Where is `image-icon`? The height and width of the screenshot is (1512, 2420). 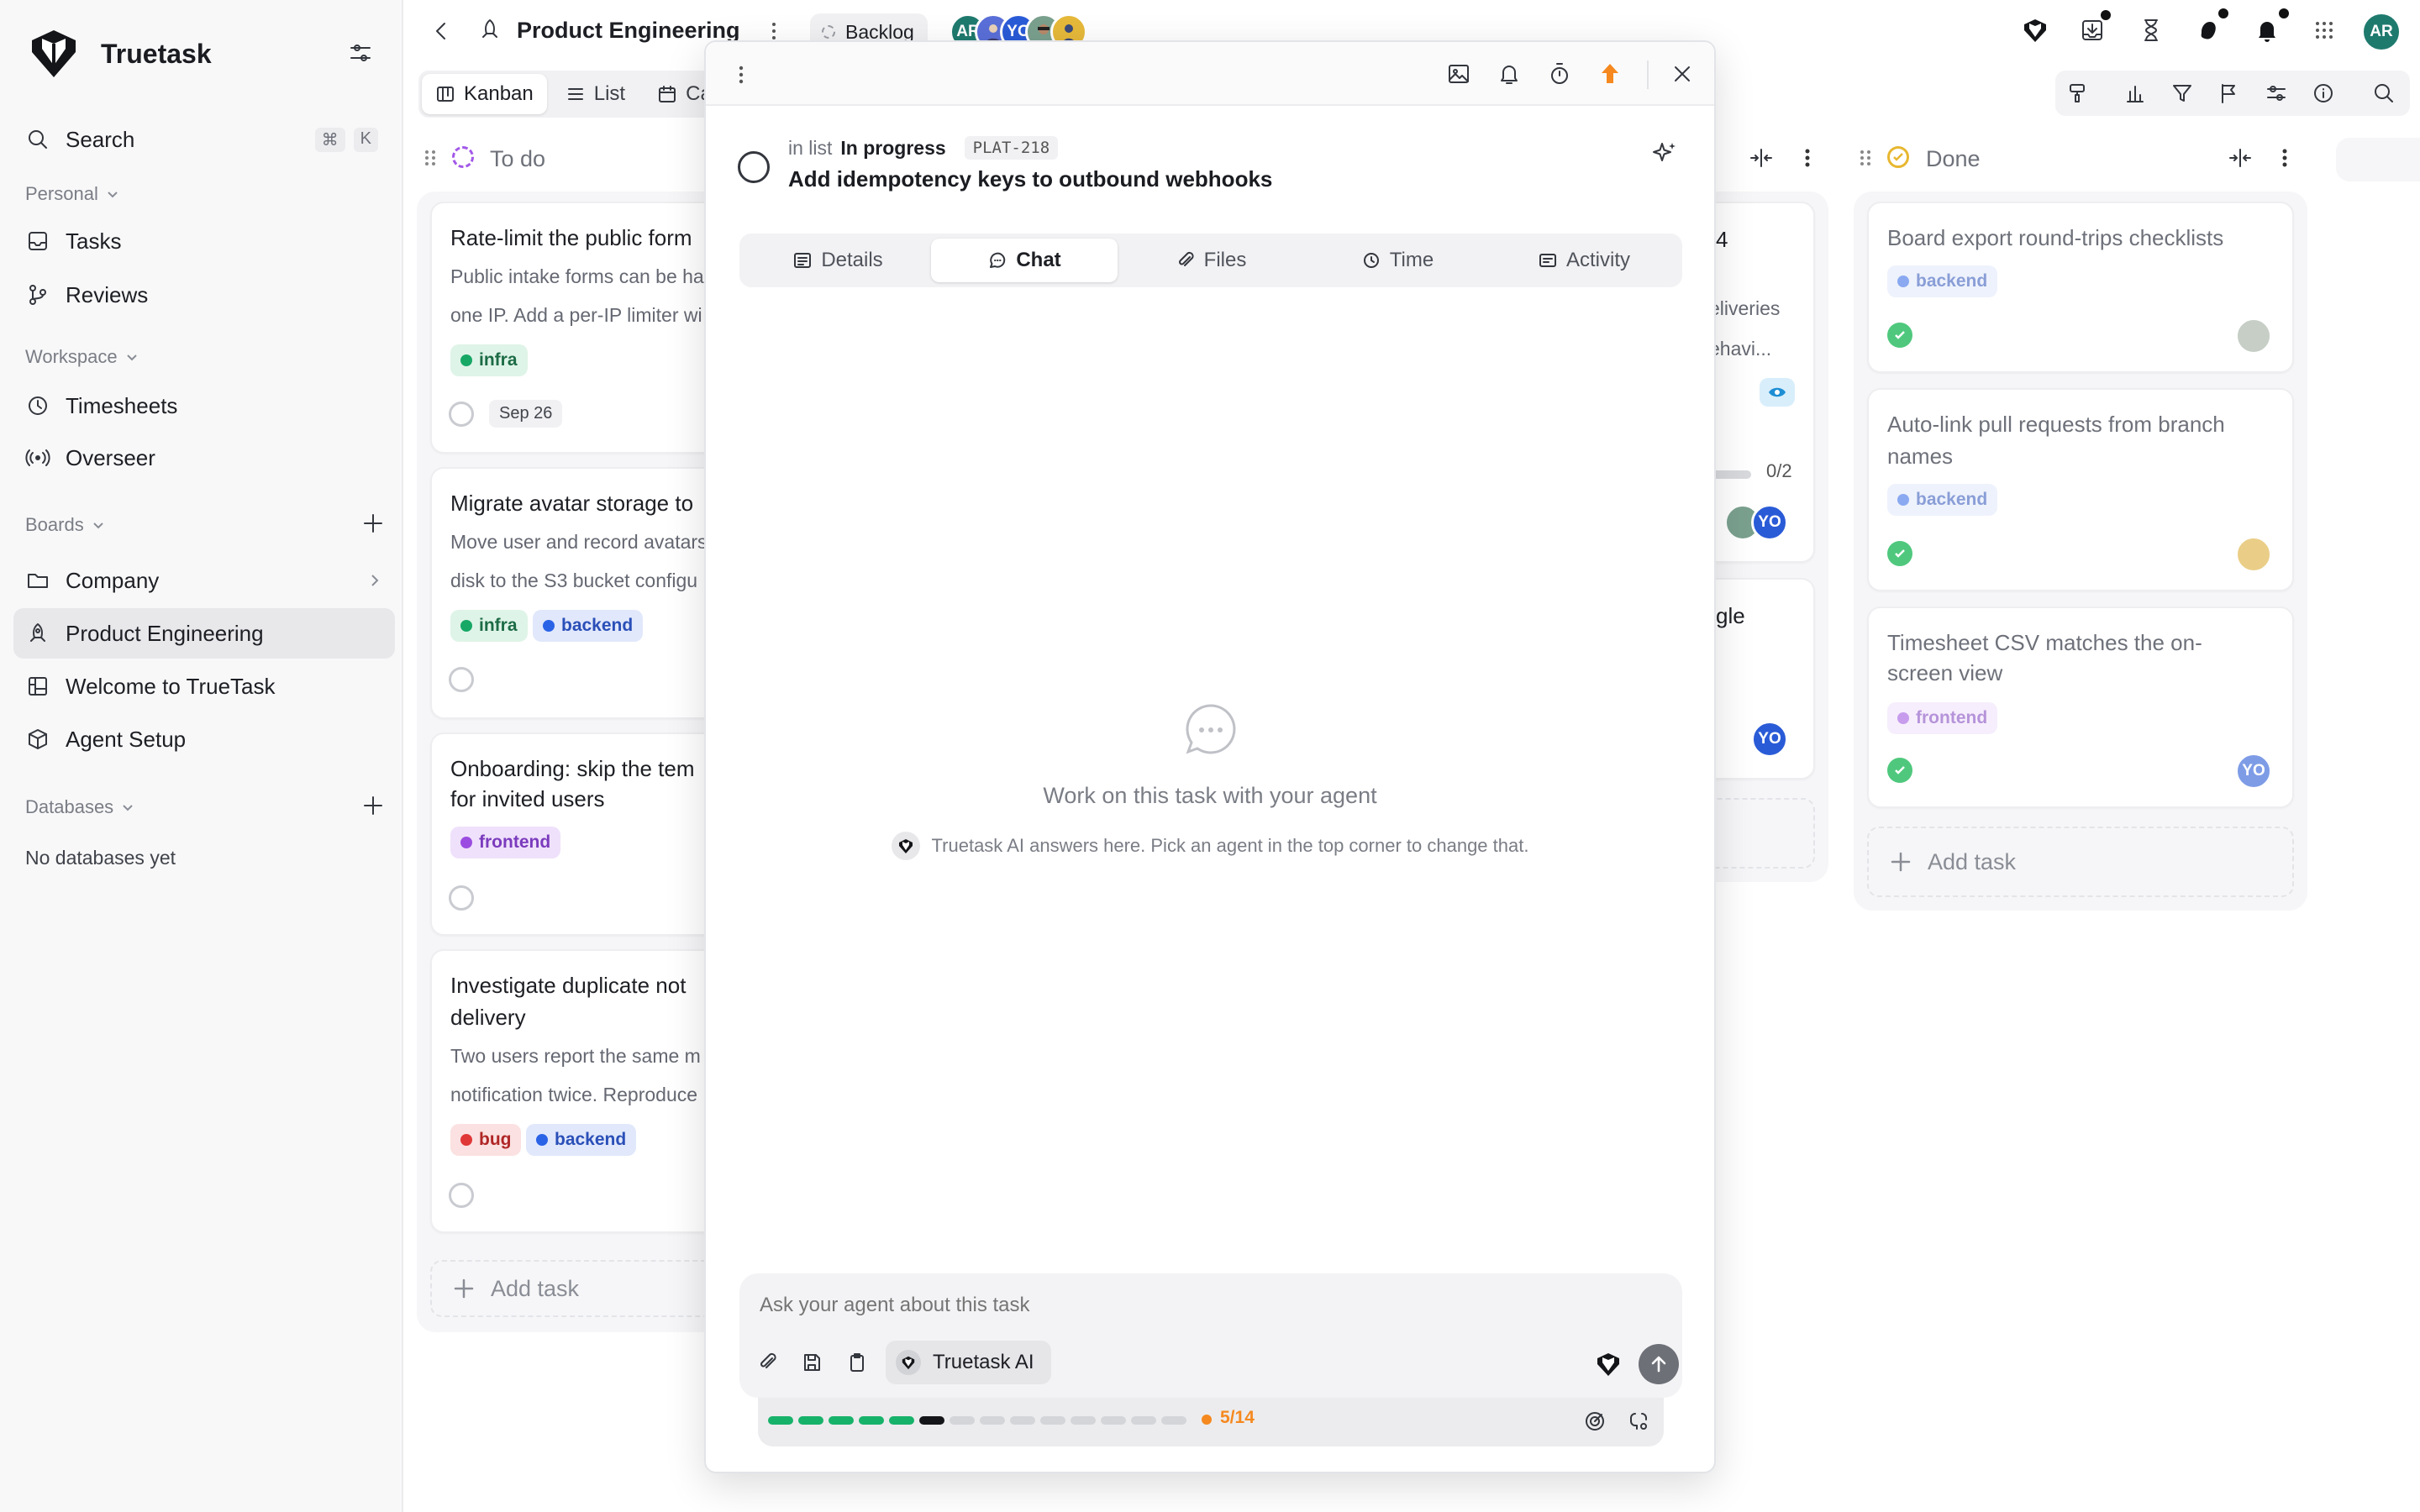 image-icon is located at coordinates (1458, 73).